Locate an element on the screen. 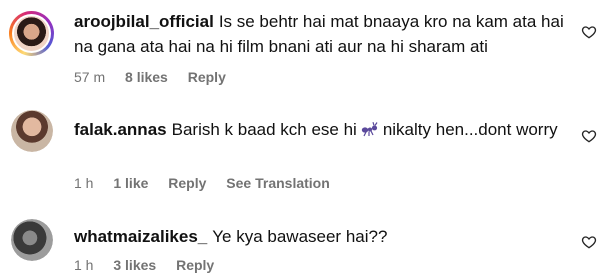 Image resolution: width=607 pixels, height=277 pixels. comment-likes: 1 like is located at coordinates (130, 183).